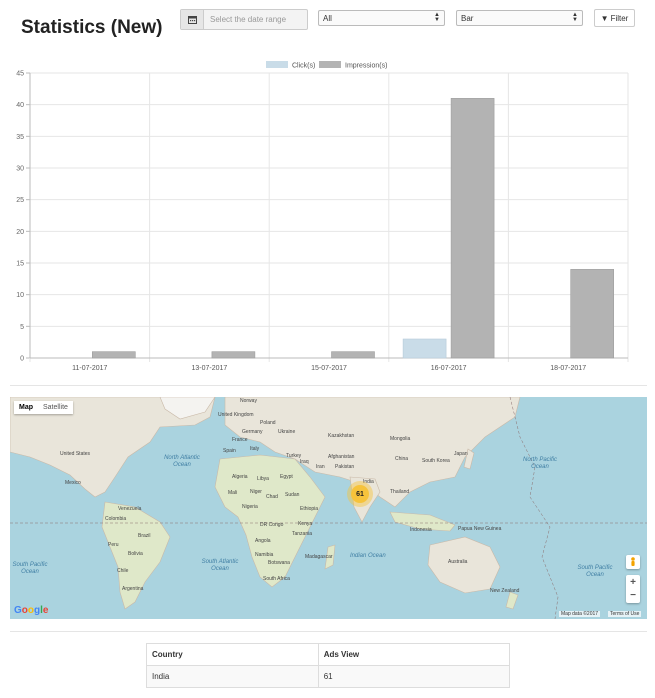  Describe the element at coordinates (233, 493) in the screenshot. I see `map-label-mali: Mali` at that location.